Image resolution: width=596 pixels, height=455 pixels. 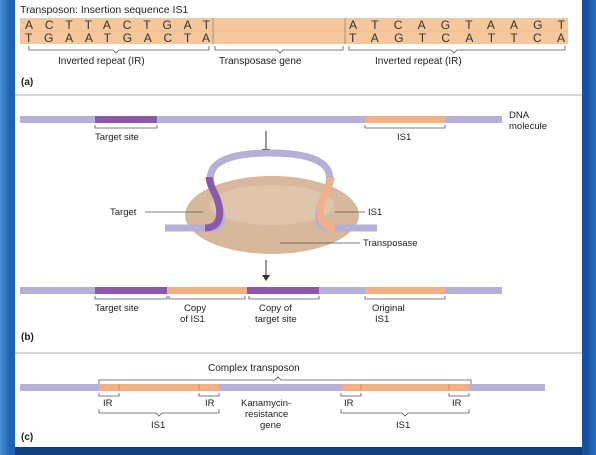 I want to click on part-a-title: Transposon: Insertion sequence IS1, so click(x=104, y=10).